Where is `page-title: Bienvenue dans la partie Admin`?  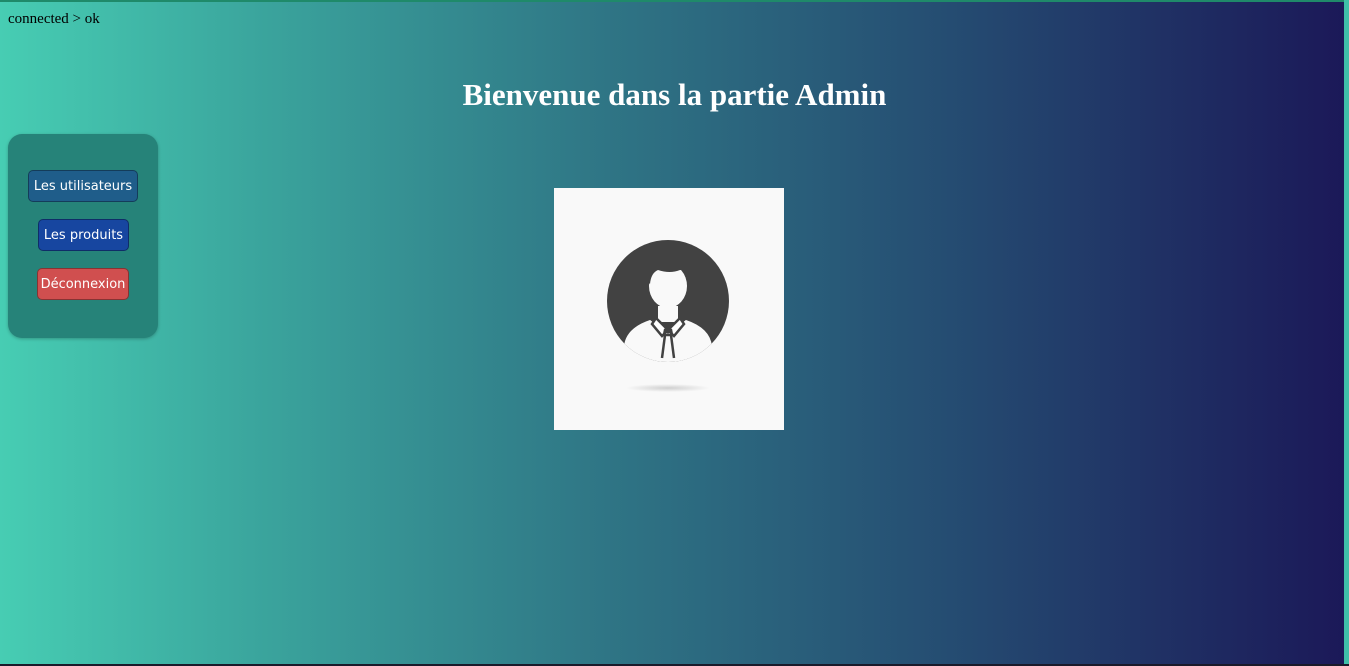 page-title: Bienvenue dans la partie Admin is located at coordinates (674, 94).